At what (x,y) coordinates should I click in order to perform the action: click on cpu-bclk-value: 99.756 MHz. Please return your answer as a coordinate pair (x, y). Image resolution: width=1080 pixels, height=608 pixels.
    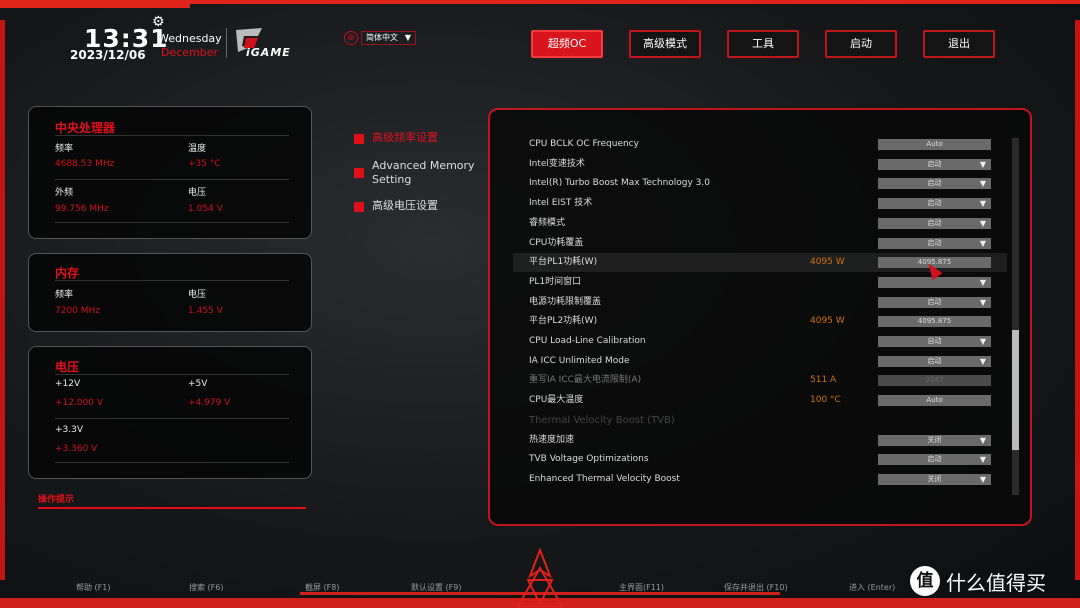
    Looking at the image, I should click on (82, 209).